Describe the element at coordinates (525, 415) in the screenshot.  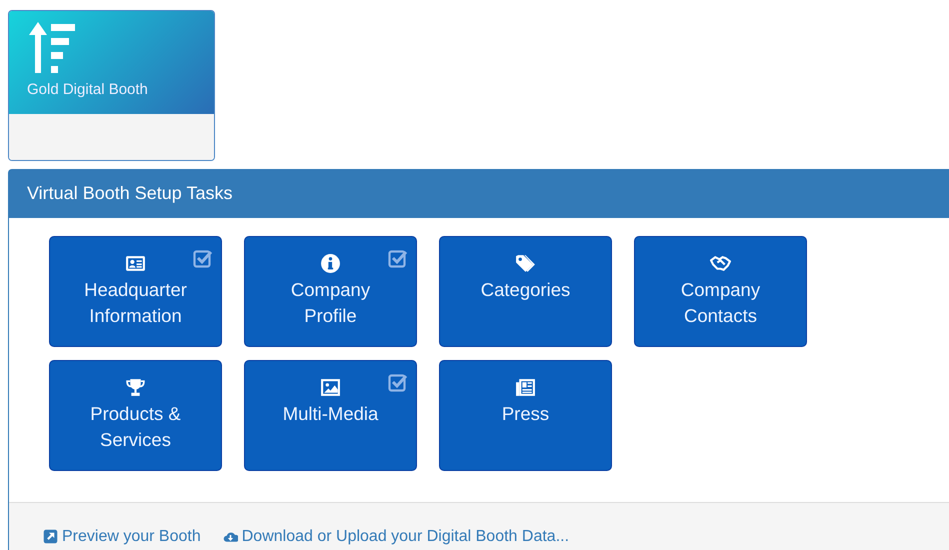
I see `task-tile: Press` at that location.